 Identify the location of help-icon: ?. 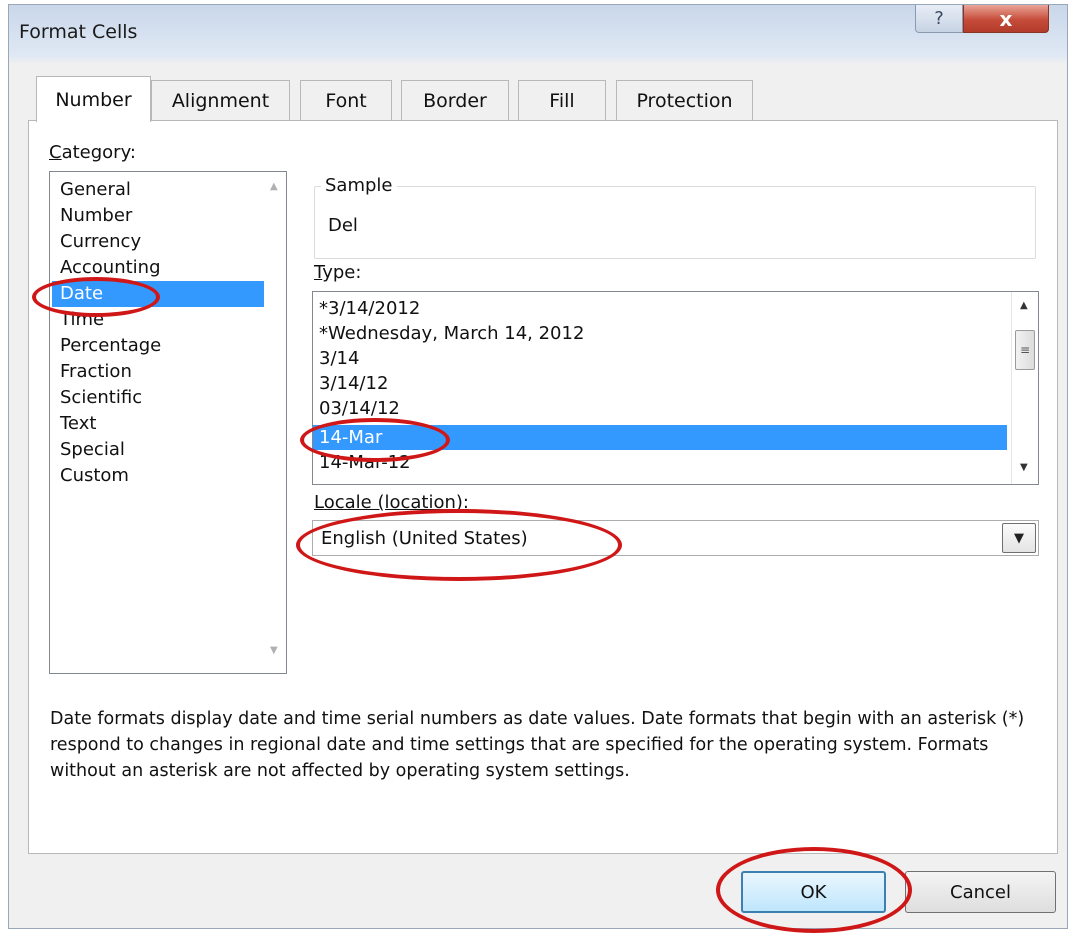
(939, 18).